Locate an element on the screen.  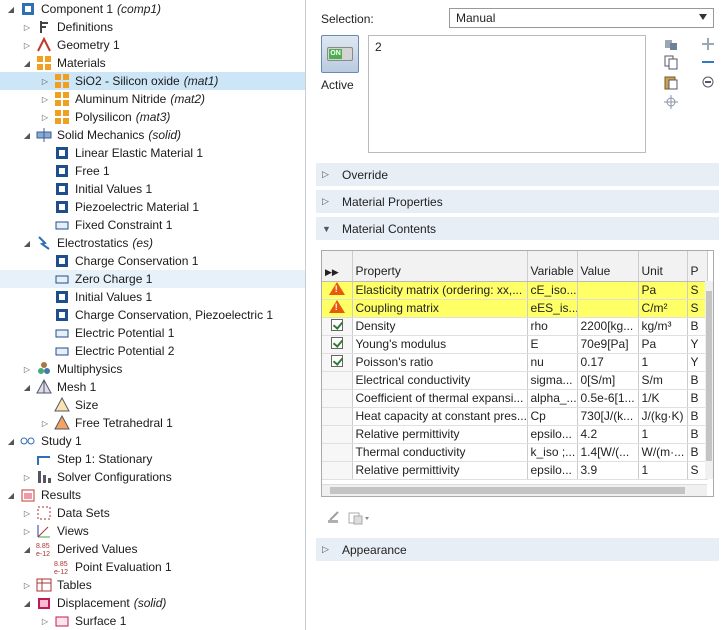
cell-unit: C/m² is located at coordinates (663, 308).